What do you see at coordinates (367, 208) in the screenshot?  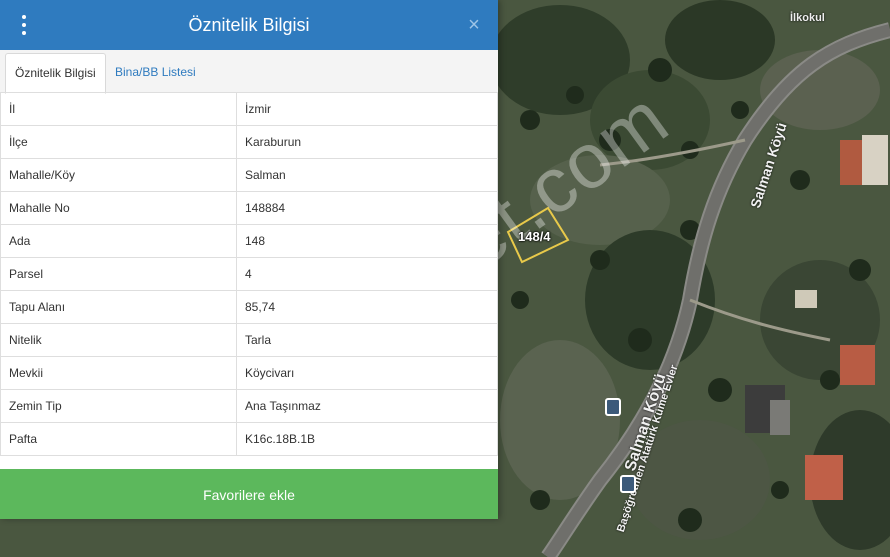 I see `attribute-value: 148884` at bounding box center [367, 208].